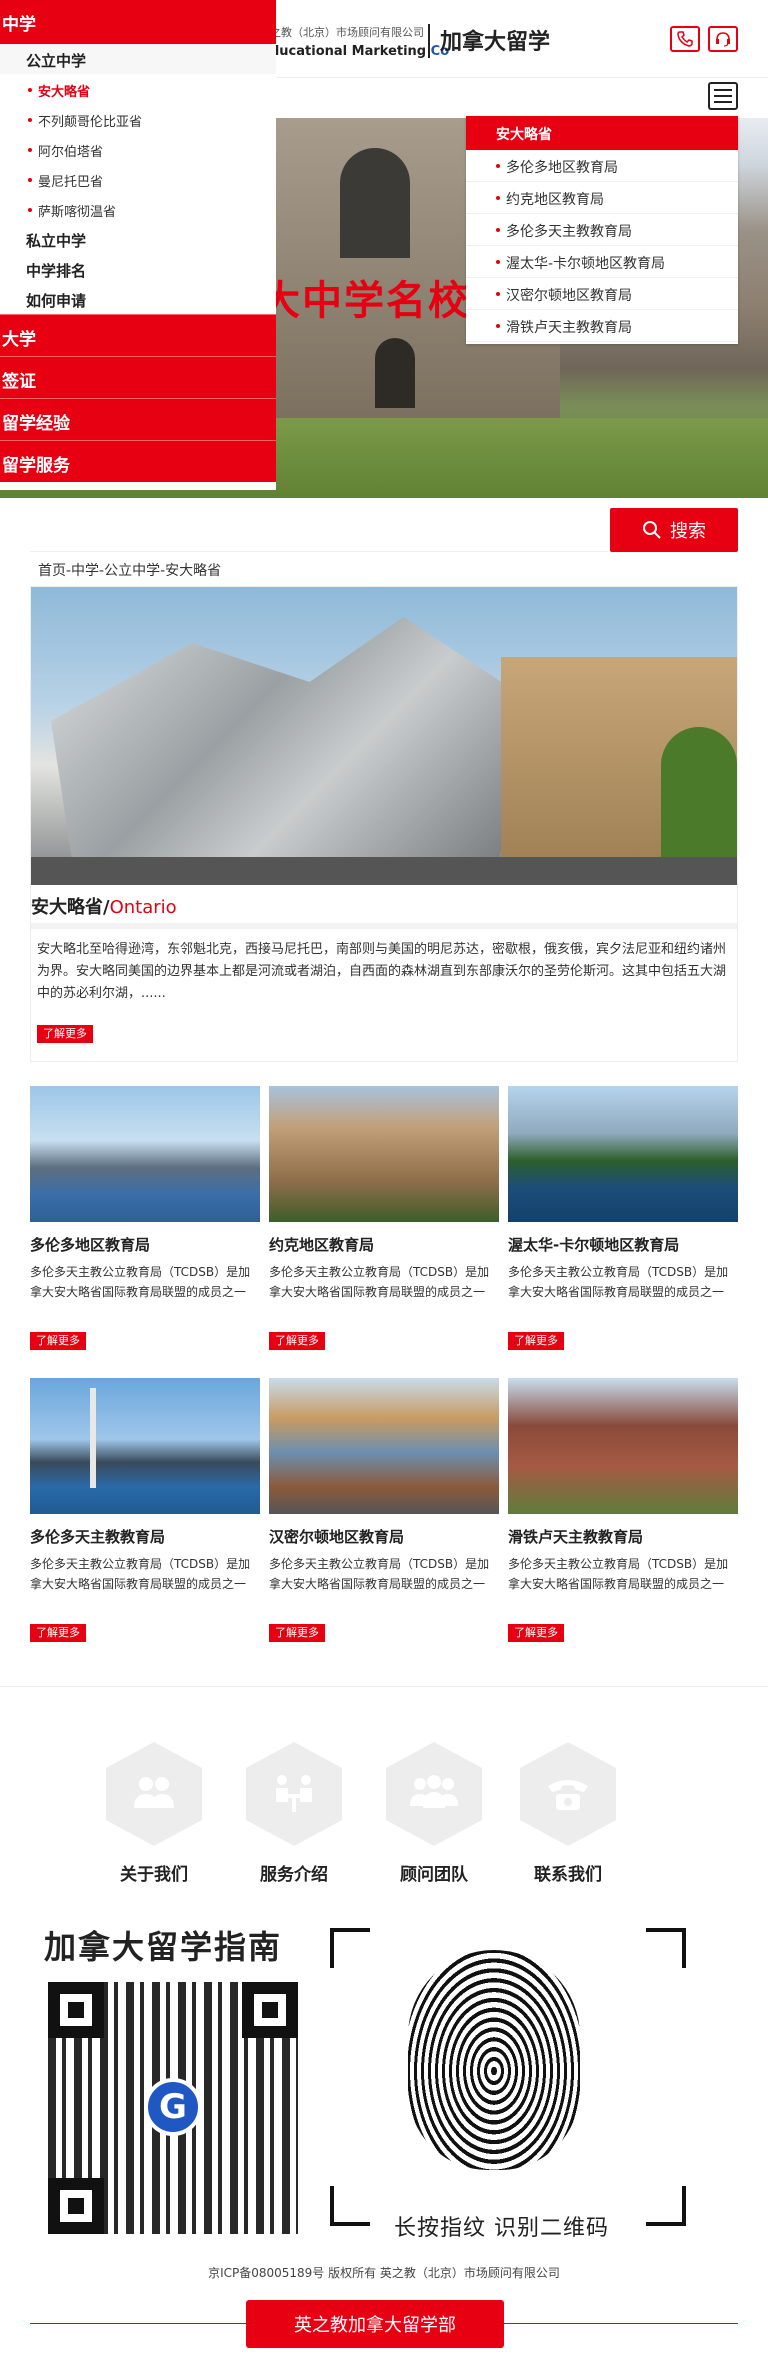  I want to click on card-title: 渥太华-卡尔顿地区教育局, so click(593, 1244).